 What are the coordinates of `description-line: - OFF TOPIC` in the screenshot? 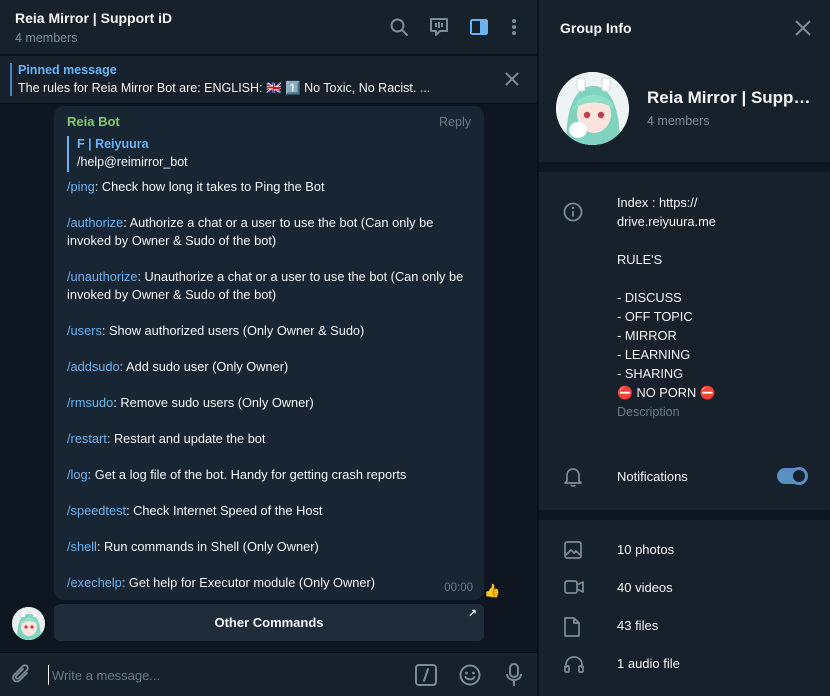 It's located at (655, 316).